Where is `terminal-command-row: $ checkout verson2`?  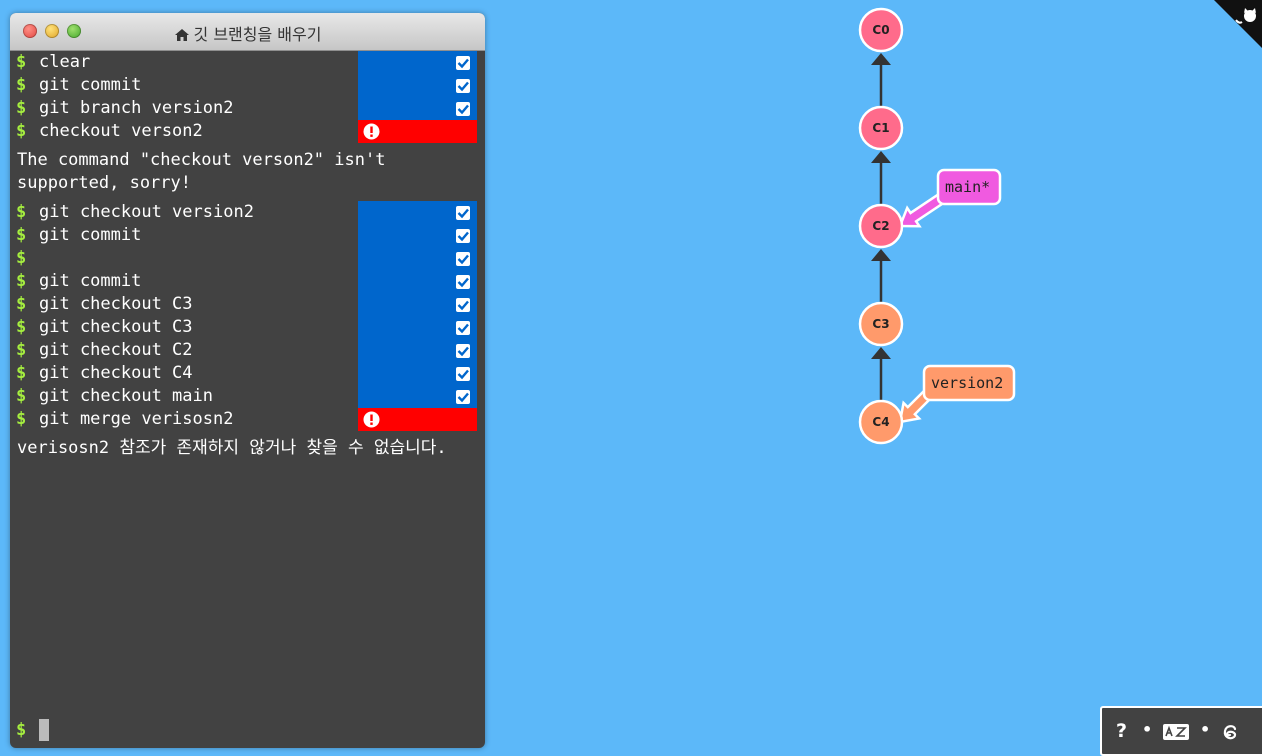 terminal-command-row: $ checkout verson2 is located at coordinates (247, 131).